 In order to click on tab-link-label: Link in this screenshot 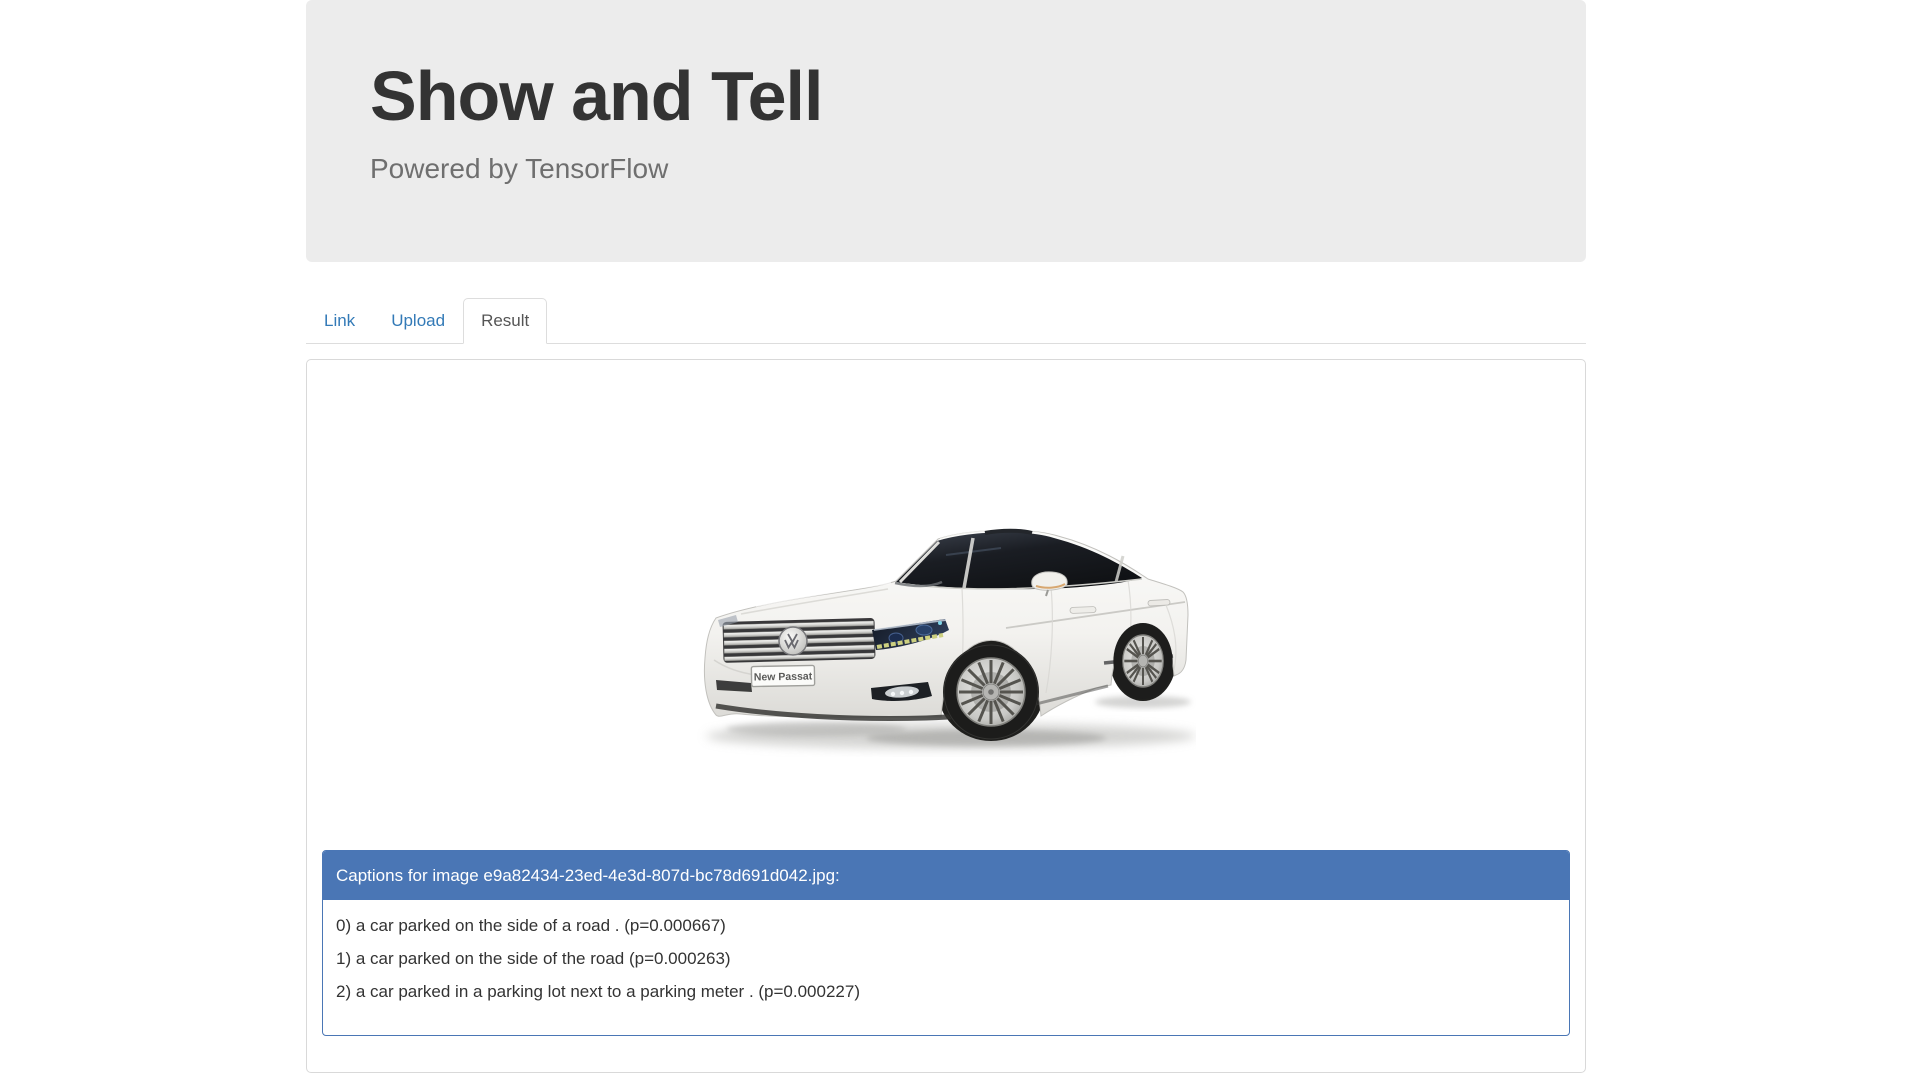, I will do `click(339, 321)`.